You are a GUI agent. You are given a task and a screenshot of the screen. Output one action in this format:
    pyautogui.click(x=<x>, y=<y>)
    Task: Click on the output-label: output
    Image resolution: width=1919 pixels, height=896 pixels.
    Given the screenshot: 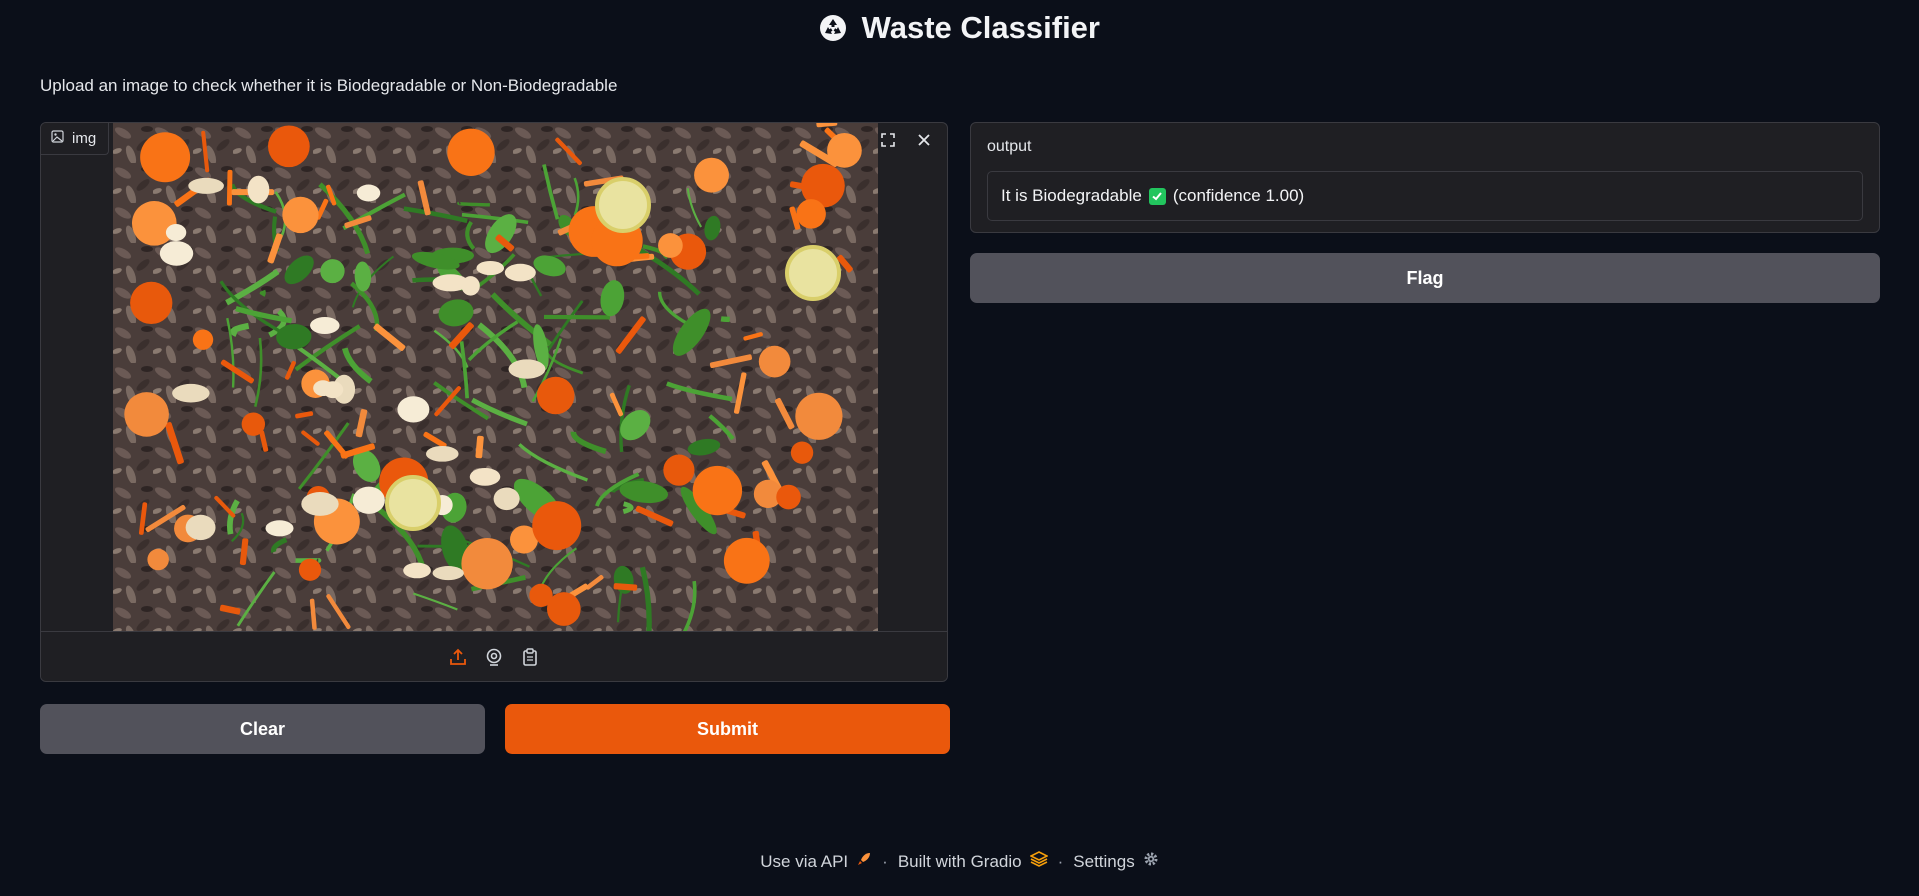 What is the action you would take?
    pyautogui.click(x=1009, y=146)
    